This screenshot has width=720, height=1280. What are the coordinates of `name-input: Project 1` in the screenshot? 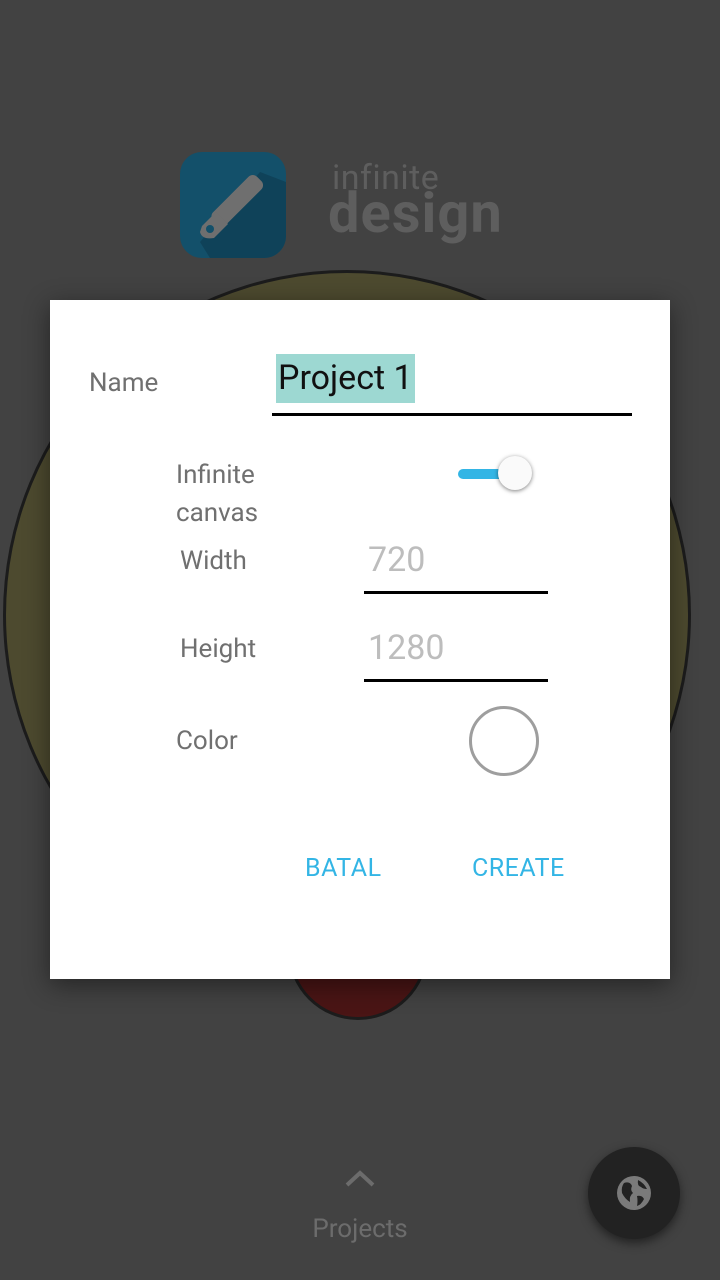 It's located at (452, 385).